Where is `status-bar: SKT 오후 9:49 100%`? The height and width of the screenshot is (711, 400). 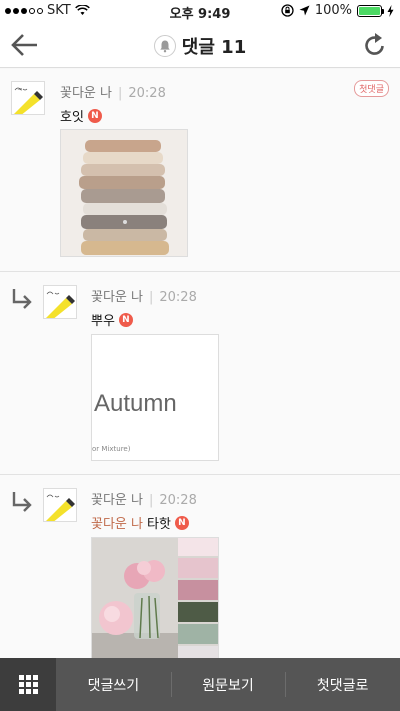 status-bar: SKT 오후 9:49 100% is located at coordinates (200, 11).